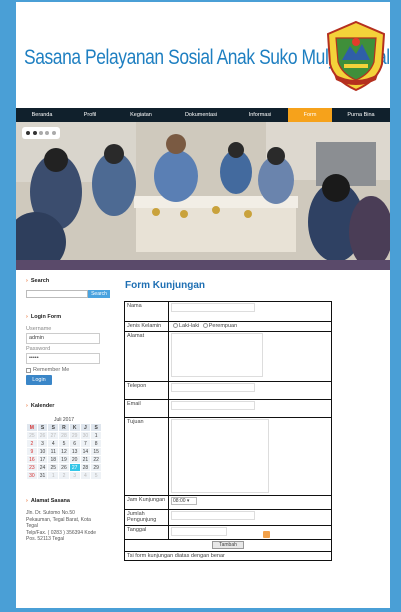 This screenshot has height=612, width=401. Describe the element at coordinates (179, 501) in the screenshot. I see `jam-select-value: 08:00` at that location.